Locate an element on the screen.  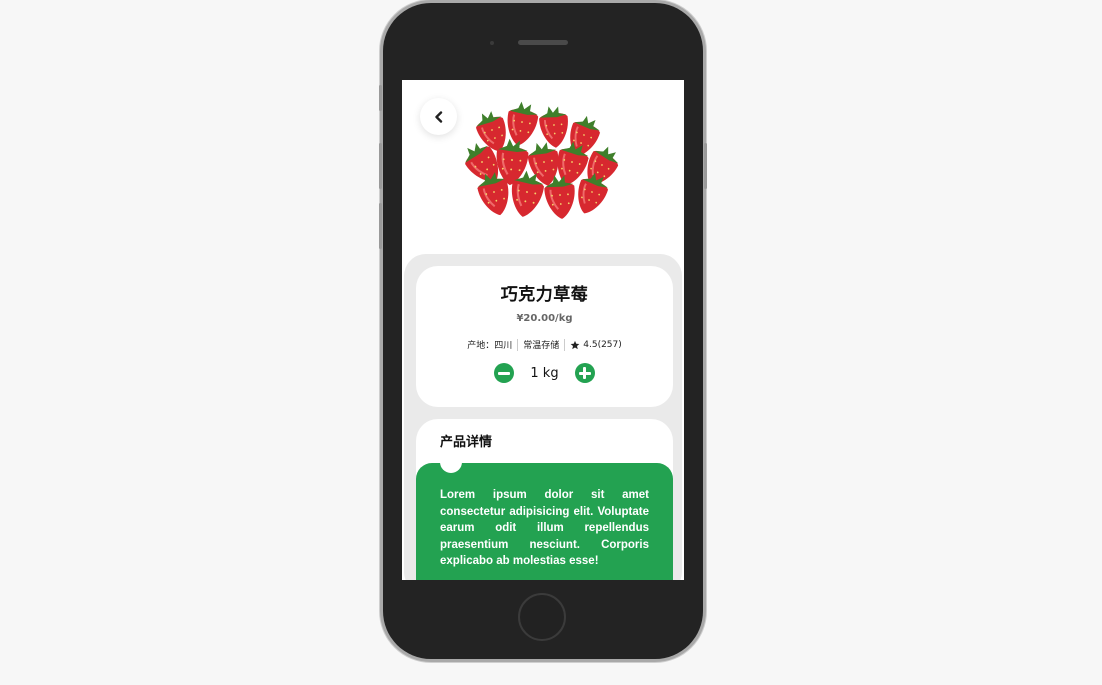
product-origin: 产地：四川 is located at coordinates (490, 346).